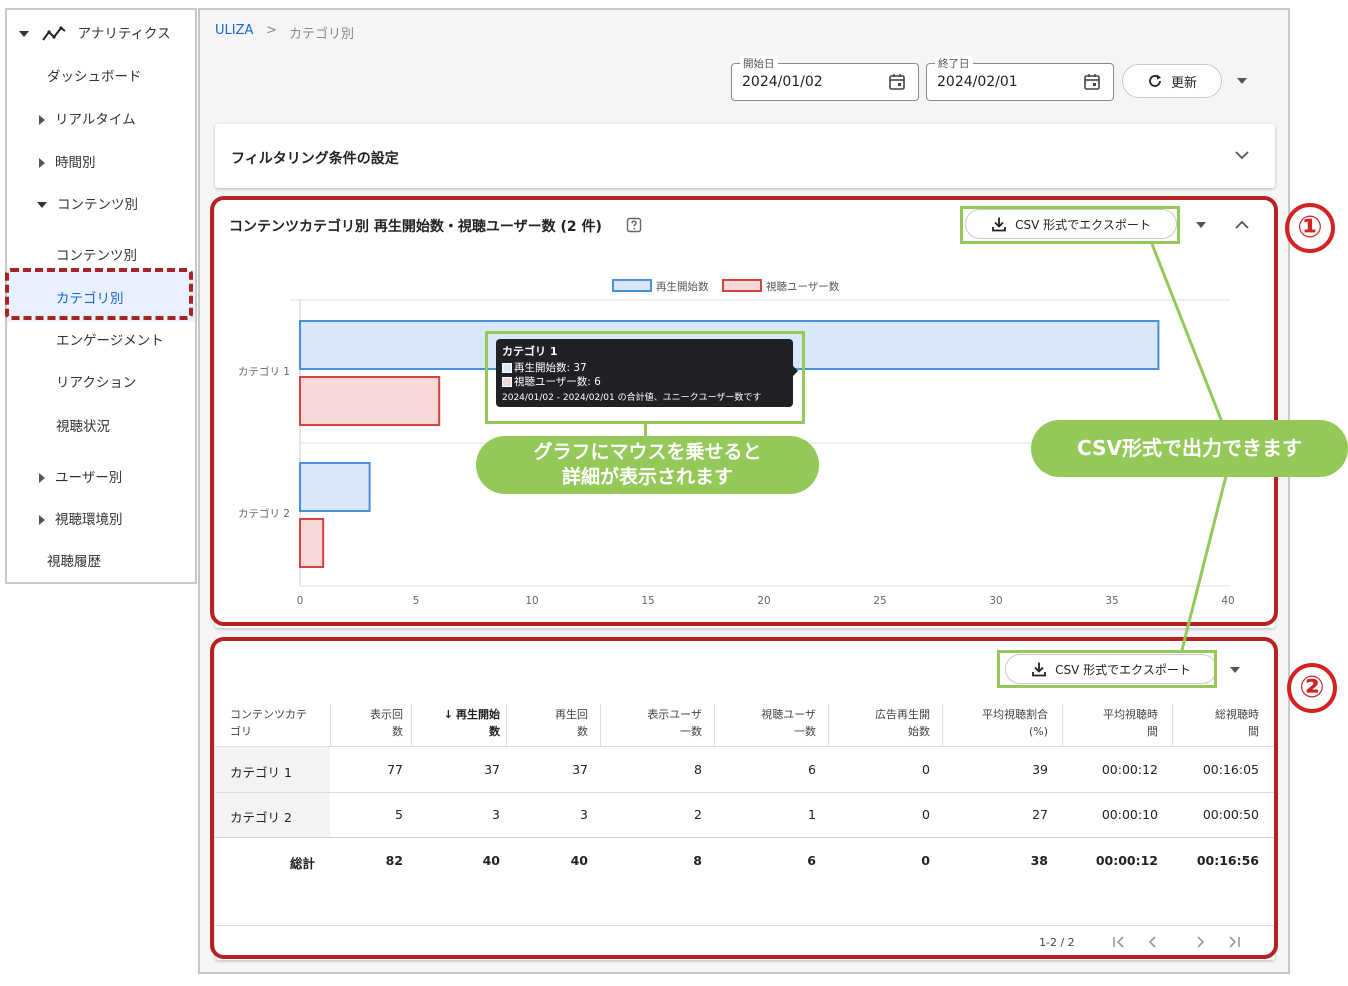  I want to click on annotation-connectors, so click(1189, 447).